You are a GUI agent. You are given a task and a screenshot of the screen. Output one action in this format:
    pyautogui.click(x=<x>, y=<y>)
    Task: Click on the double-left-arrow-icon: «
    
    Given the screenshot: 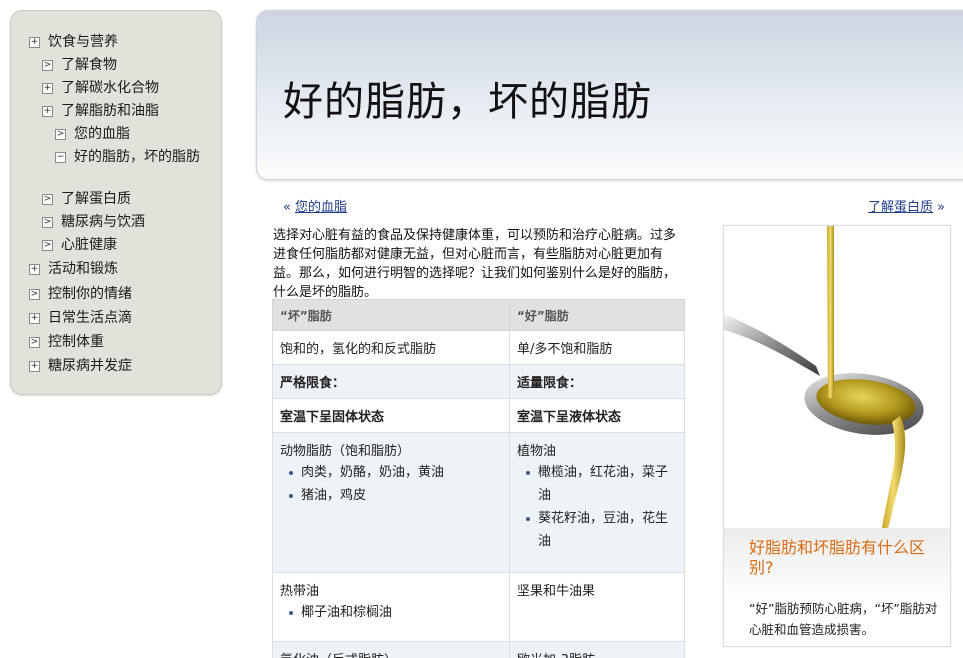 What is the action you would take?
    pyautogui.click(x=287, y=207)
    